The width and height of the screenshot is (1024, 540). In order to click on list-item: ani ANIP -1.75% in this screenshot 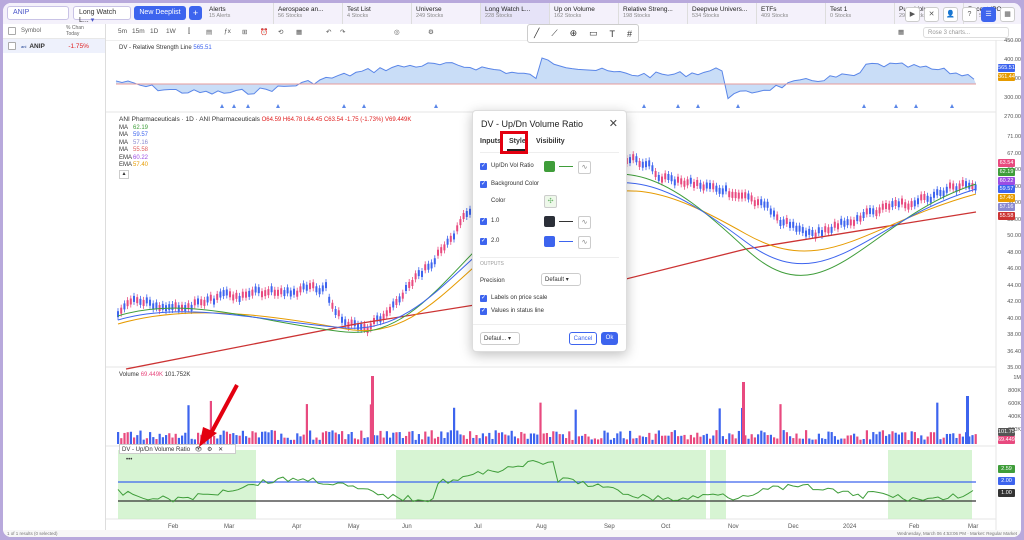, I will do `click(54, 46)`.